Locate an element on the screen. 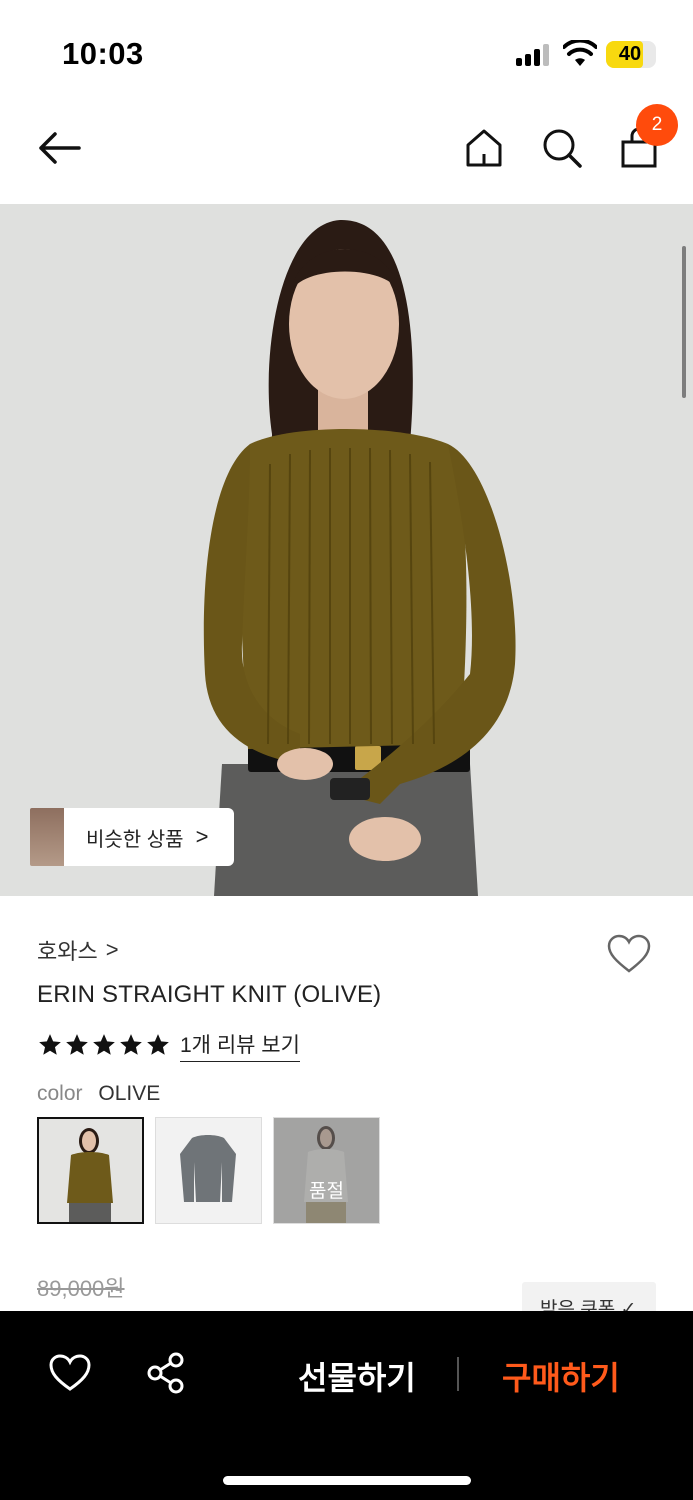  color-swatch-olive is located at coordinates (90, 1170).